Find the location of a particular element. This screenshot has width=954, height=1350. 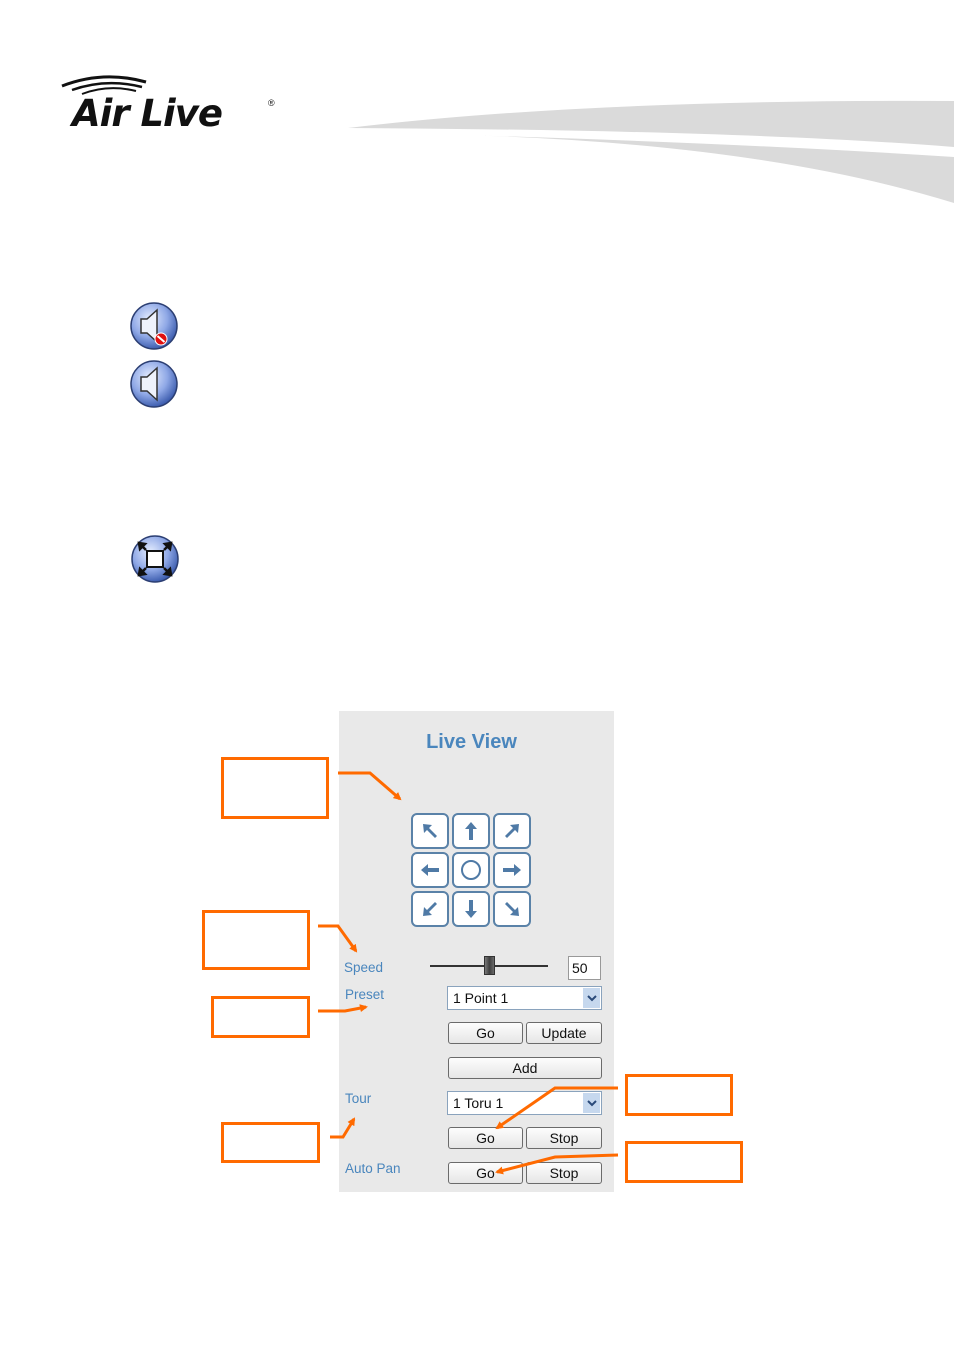

airlive-logo: Air Live ® is located at coordinates (173, 104).